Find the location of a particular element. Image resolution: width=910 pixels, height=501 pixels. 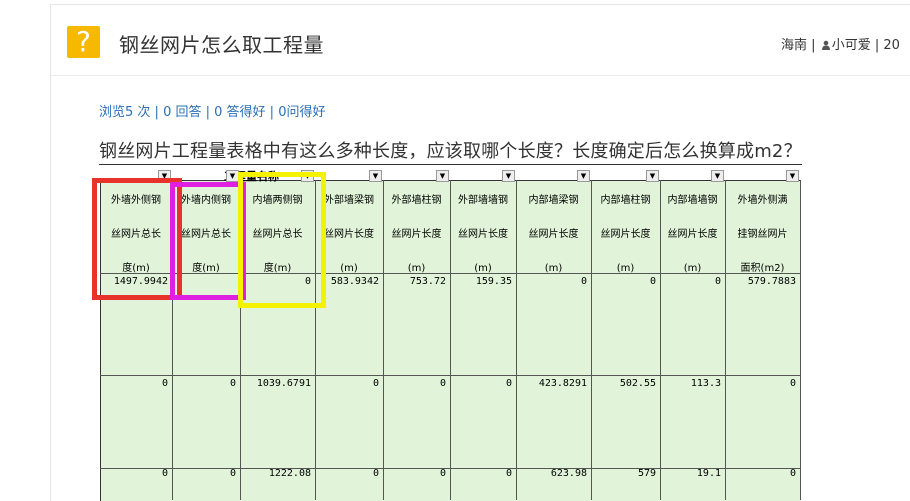

header-line: 挂钢丝网片 is located at coordinates (762, 234).